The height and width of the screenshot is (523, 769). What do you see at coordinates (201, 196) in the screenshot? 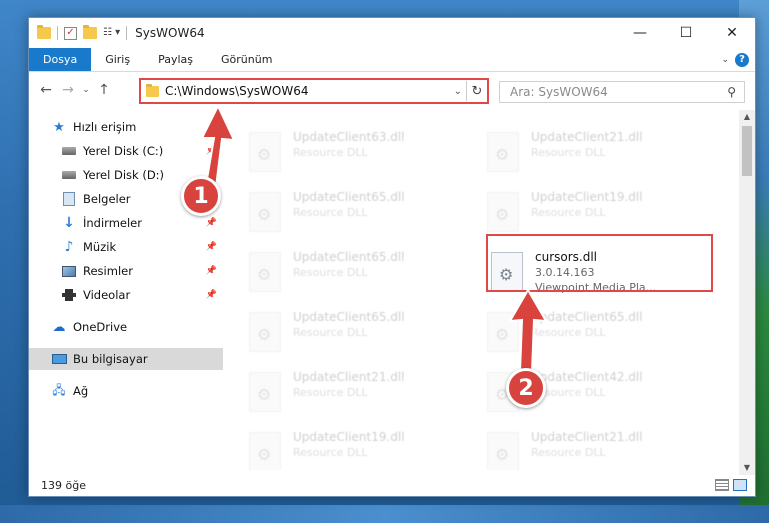
I see `step-1-badge: 1` at bounding box center [201, 196].